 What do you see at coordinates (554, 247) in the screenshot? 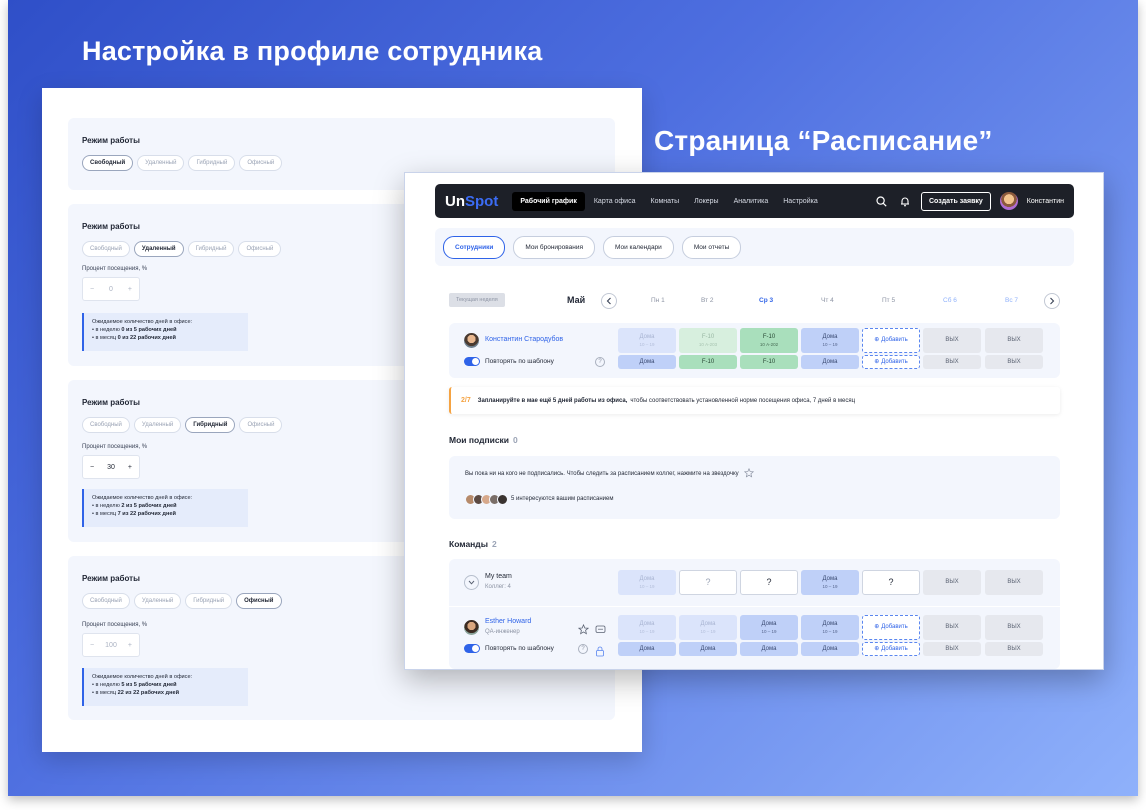
I see `tab-my-bookings: Мои бронирования` at bounding box center [554, 247].